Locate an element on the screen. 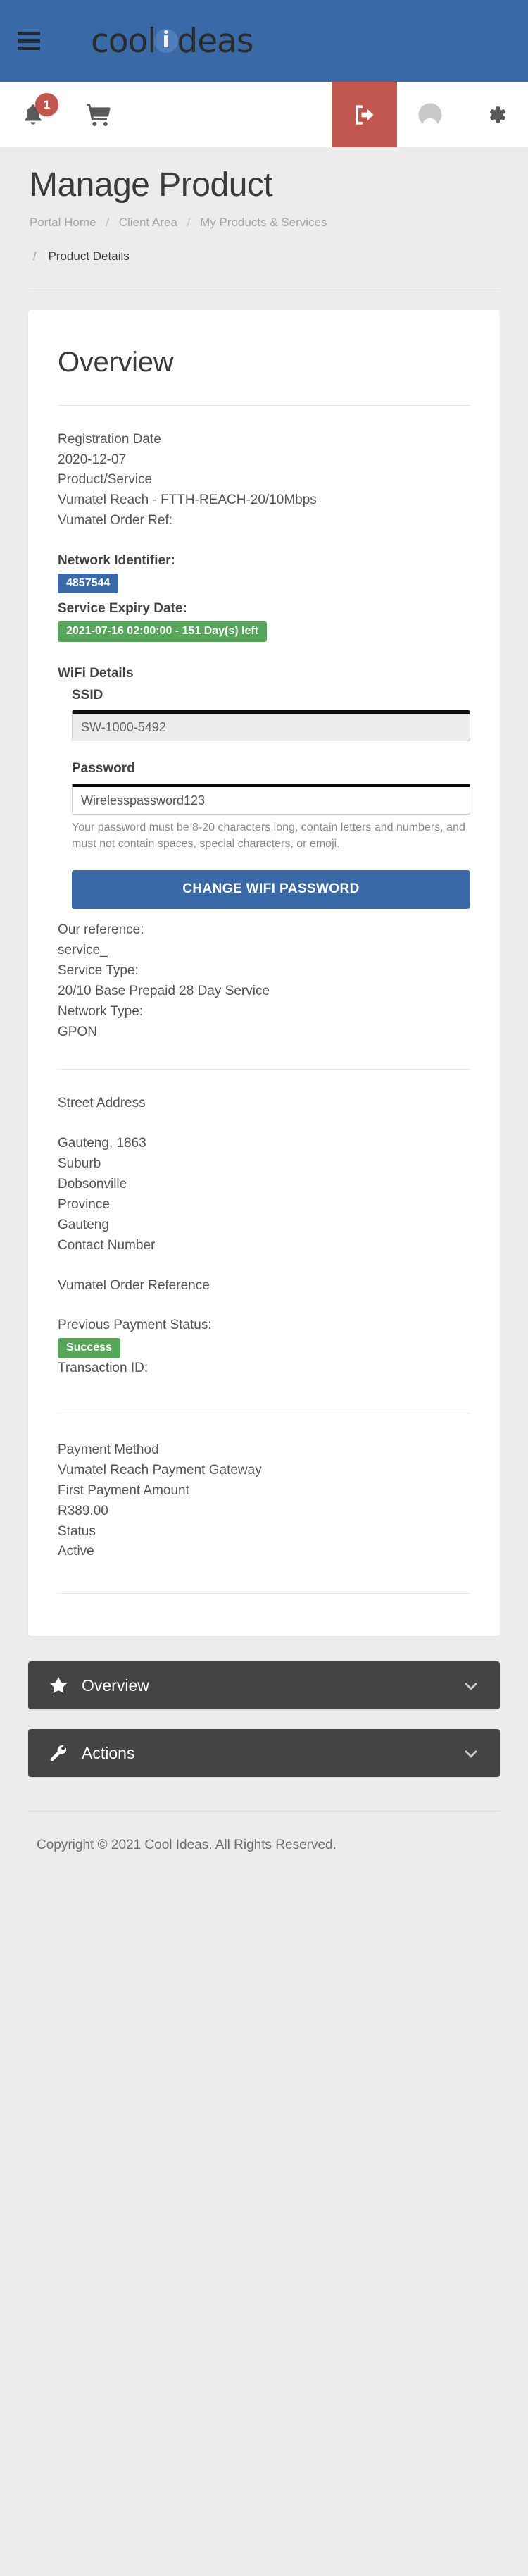 The width and height of the screenshot is (528, 2576). accordion-actions-label: Actions is located at coordinates (108, 1752).